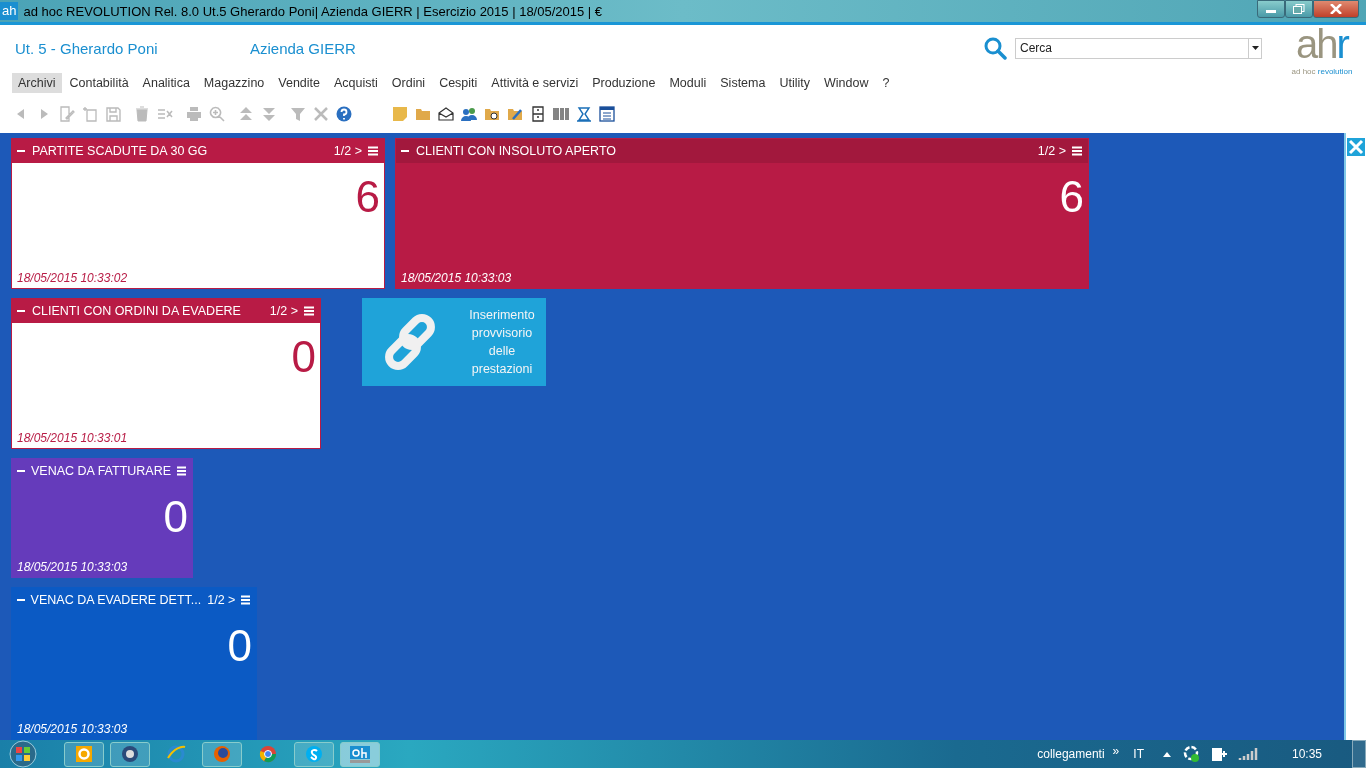  What do you see at coordinates (72, 279) in the screenshot?
I see `widget-timestamp: 18/05/2015 10:33:02` at bounding box center [72, 279].